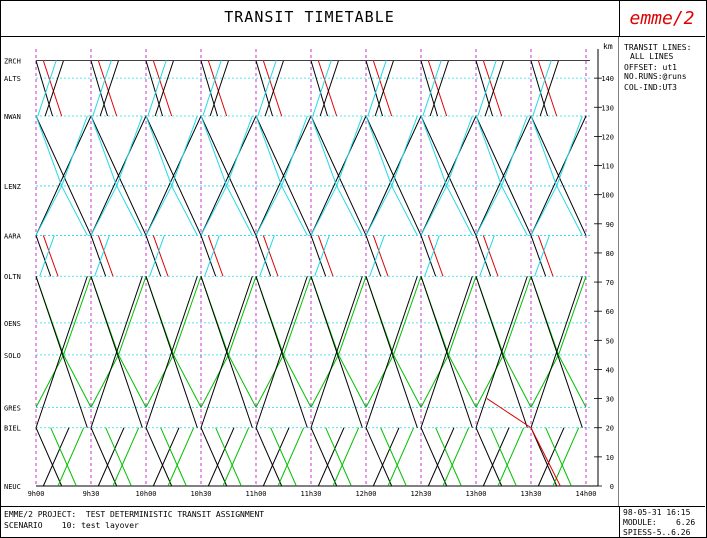 The height and width of the screenshot is (538, 707). I want to click on side-transit-lines: TRANSIT LINES:, so click(658, 47).